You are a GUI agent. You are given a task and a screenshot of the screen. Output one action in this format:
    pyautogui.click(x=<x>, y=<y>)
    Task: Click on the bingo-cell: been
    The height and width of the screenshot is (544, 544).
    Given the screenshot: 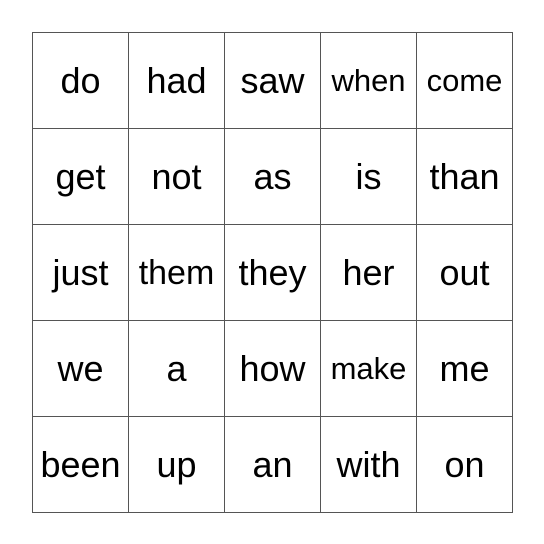 What is the action you would take?
    pyautogui.click(x=81, y=465)
    